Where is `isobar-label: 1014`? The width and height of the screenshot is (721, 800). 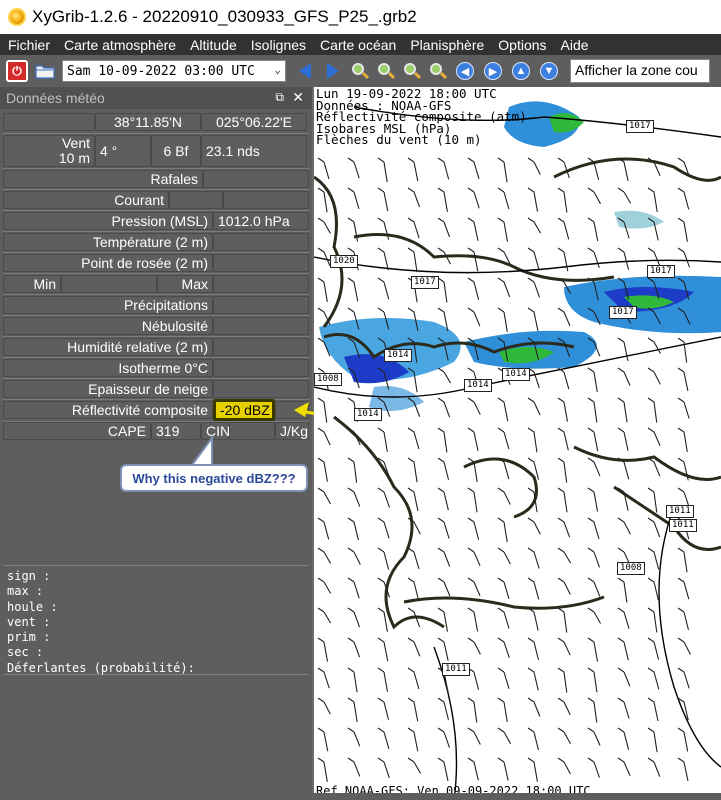
isobar-label: 1014 is located at coordinates (368, 414).